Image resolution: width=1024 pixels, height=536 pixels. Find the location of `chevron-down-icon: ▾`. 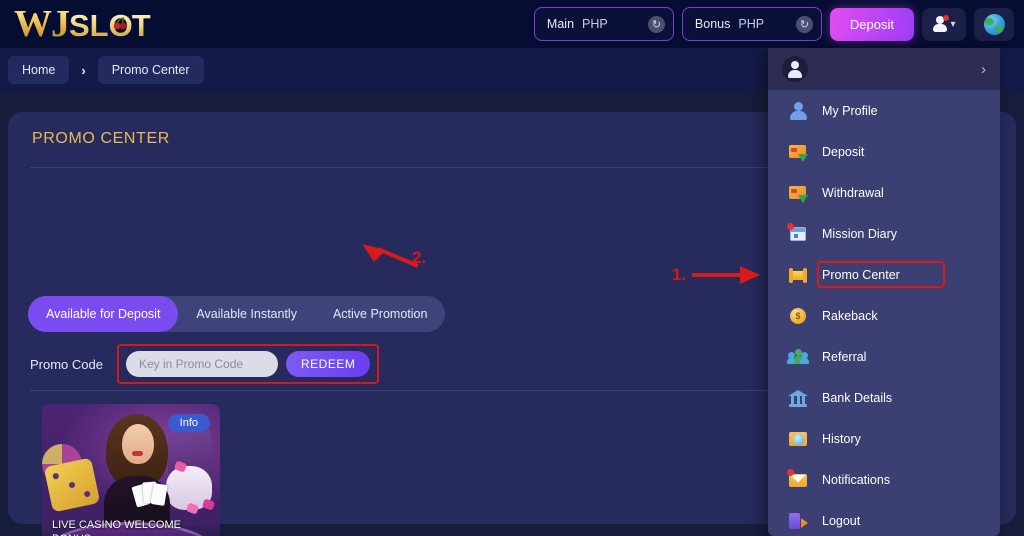

chevron-down-icon: ▾ is located at coordinates (953, 24).